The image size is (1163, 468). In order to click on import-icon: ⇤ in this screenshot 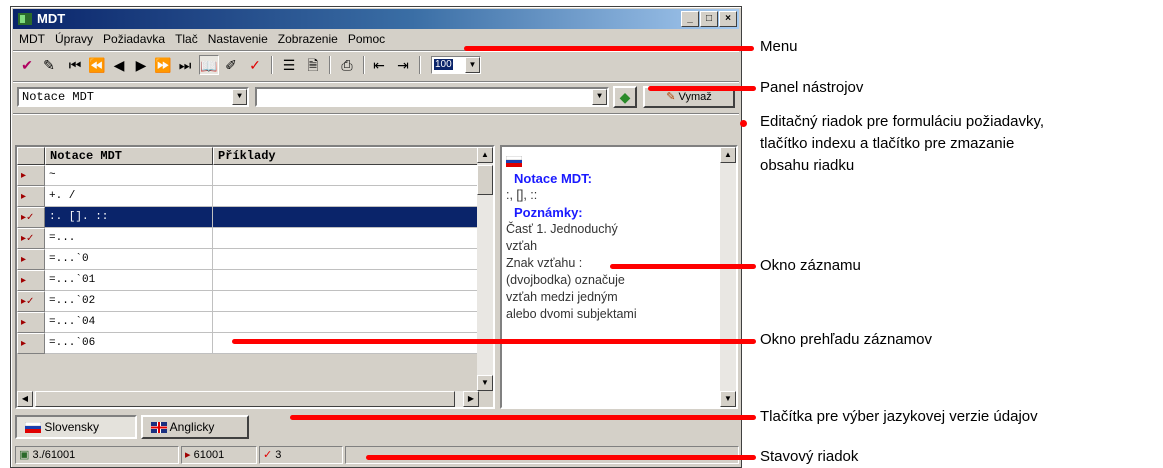, I will do `click(379, 65)`.